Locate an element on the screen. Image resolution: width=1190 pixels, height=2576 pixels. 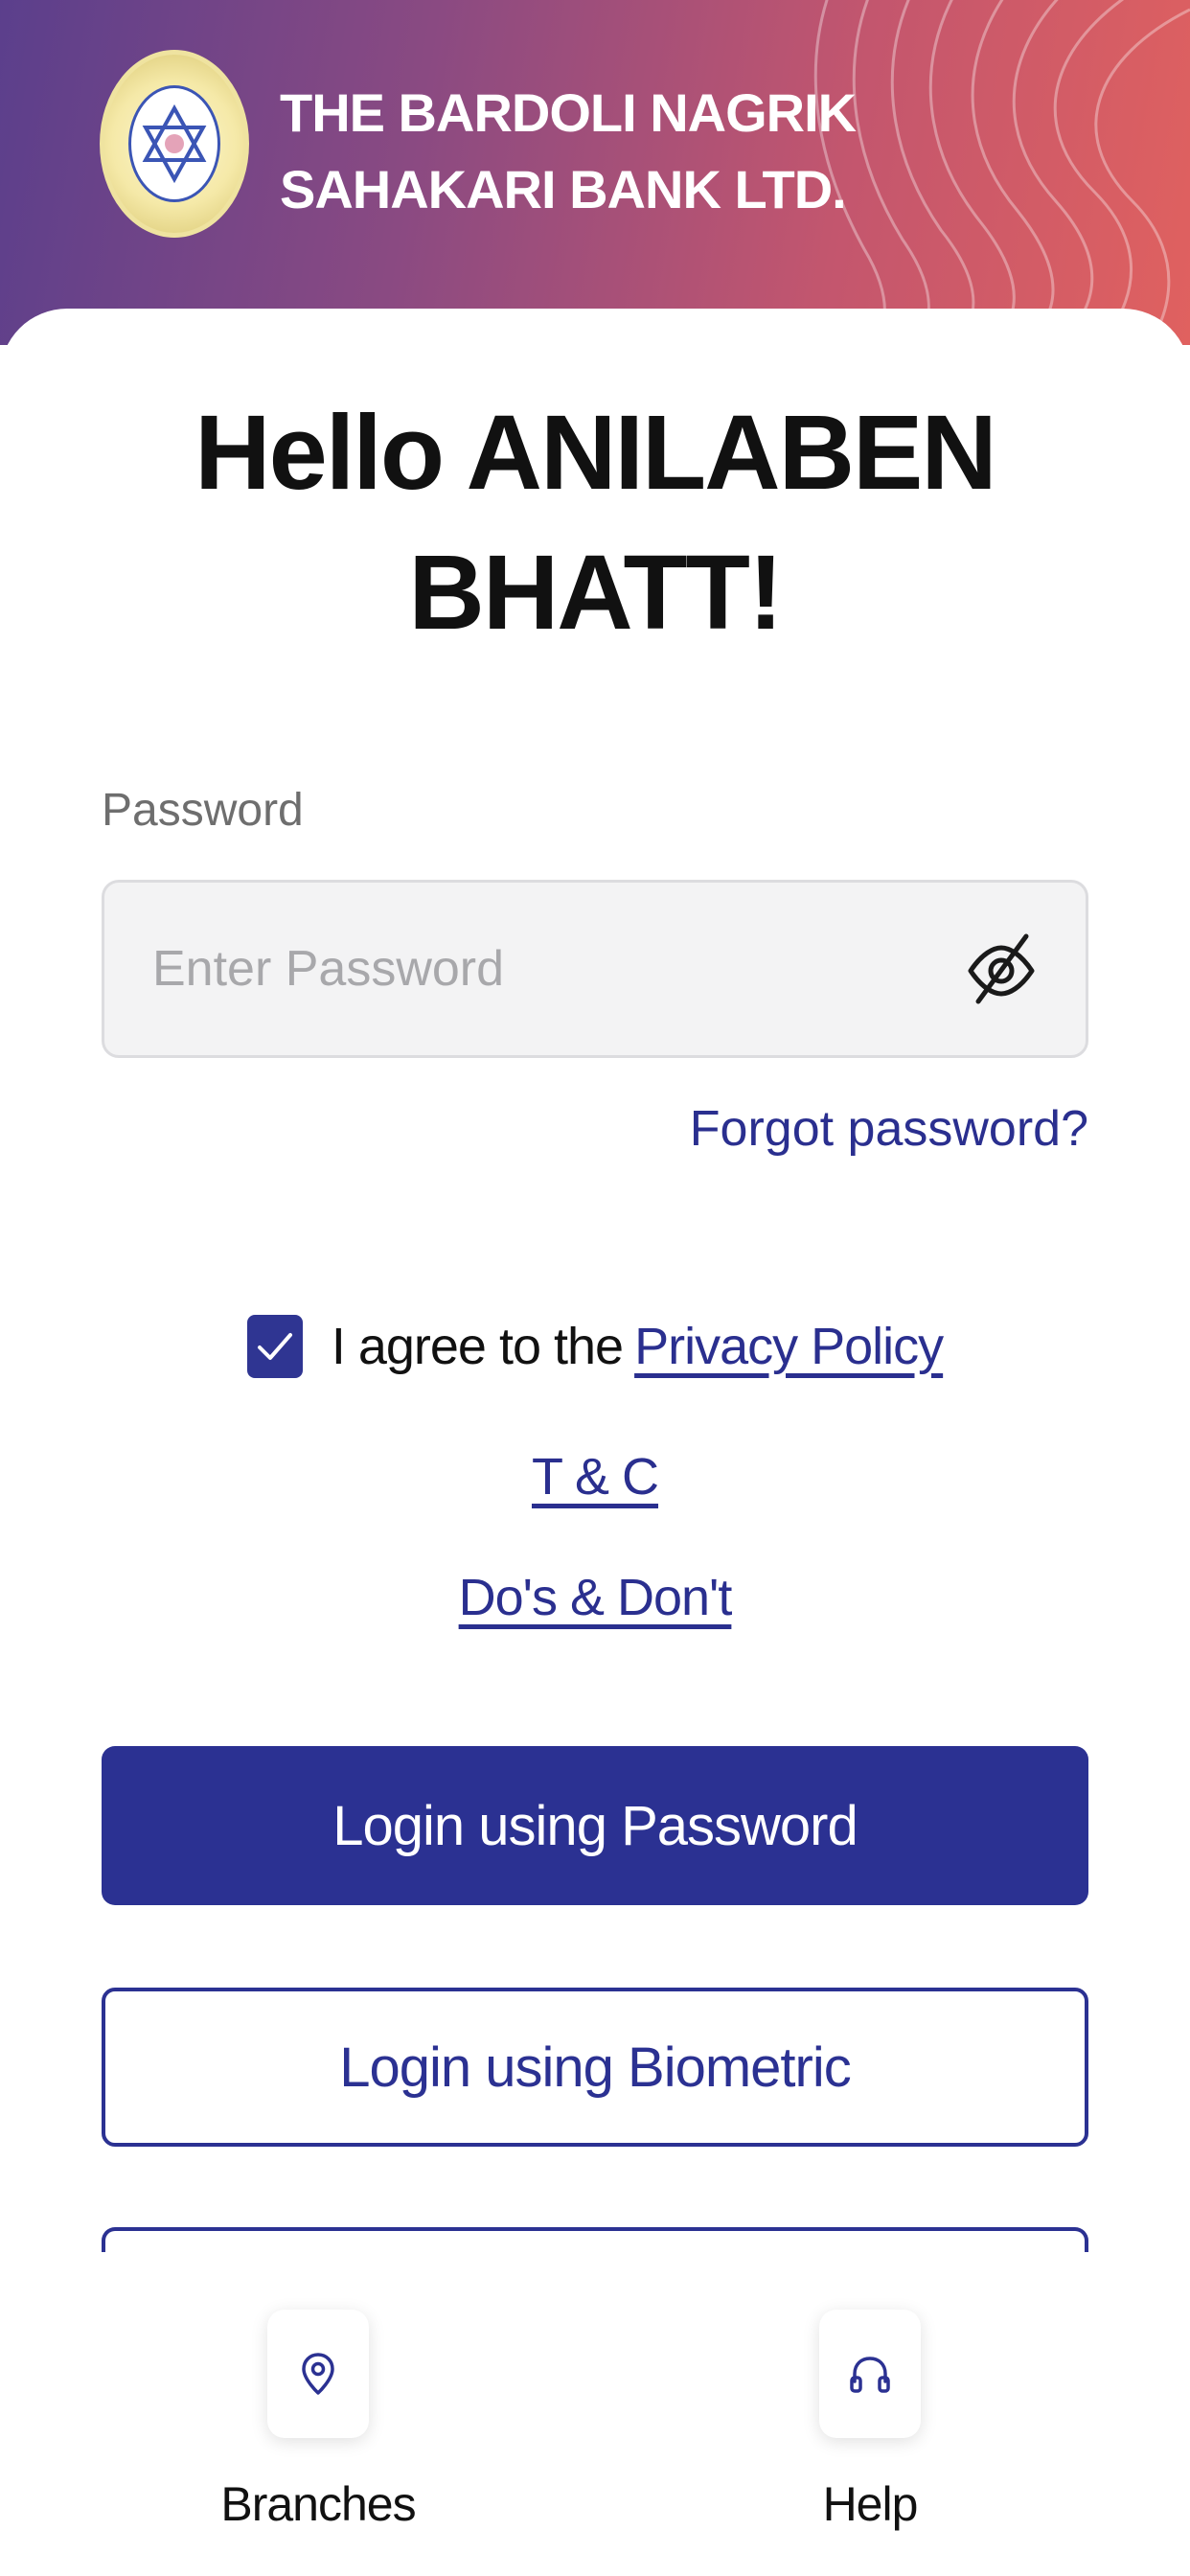
nav-help-icon-box is located at coordinates (870, 2374).